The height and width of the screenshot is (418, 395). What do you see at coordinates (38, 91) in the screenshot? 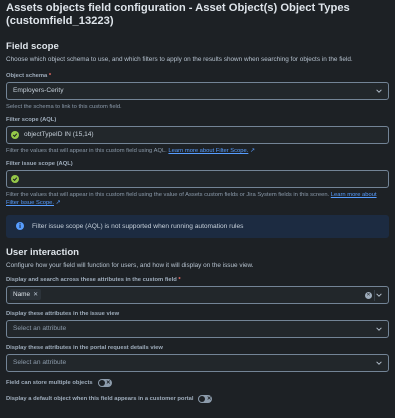
I see `object-schema-value: Employers-Cerity` at bounding box center [38, 91].